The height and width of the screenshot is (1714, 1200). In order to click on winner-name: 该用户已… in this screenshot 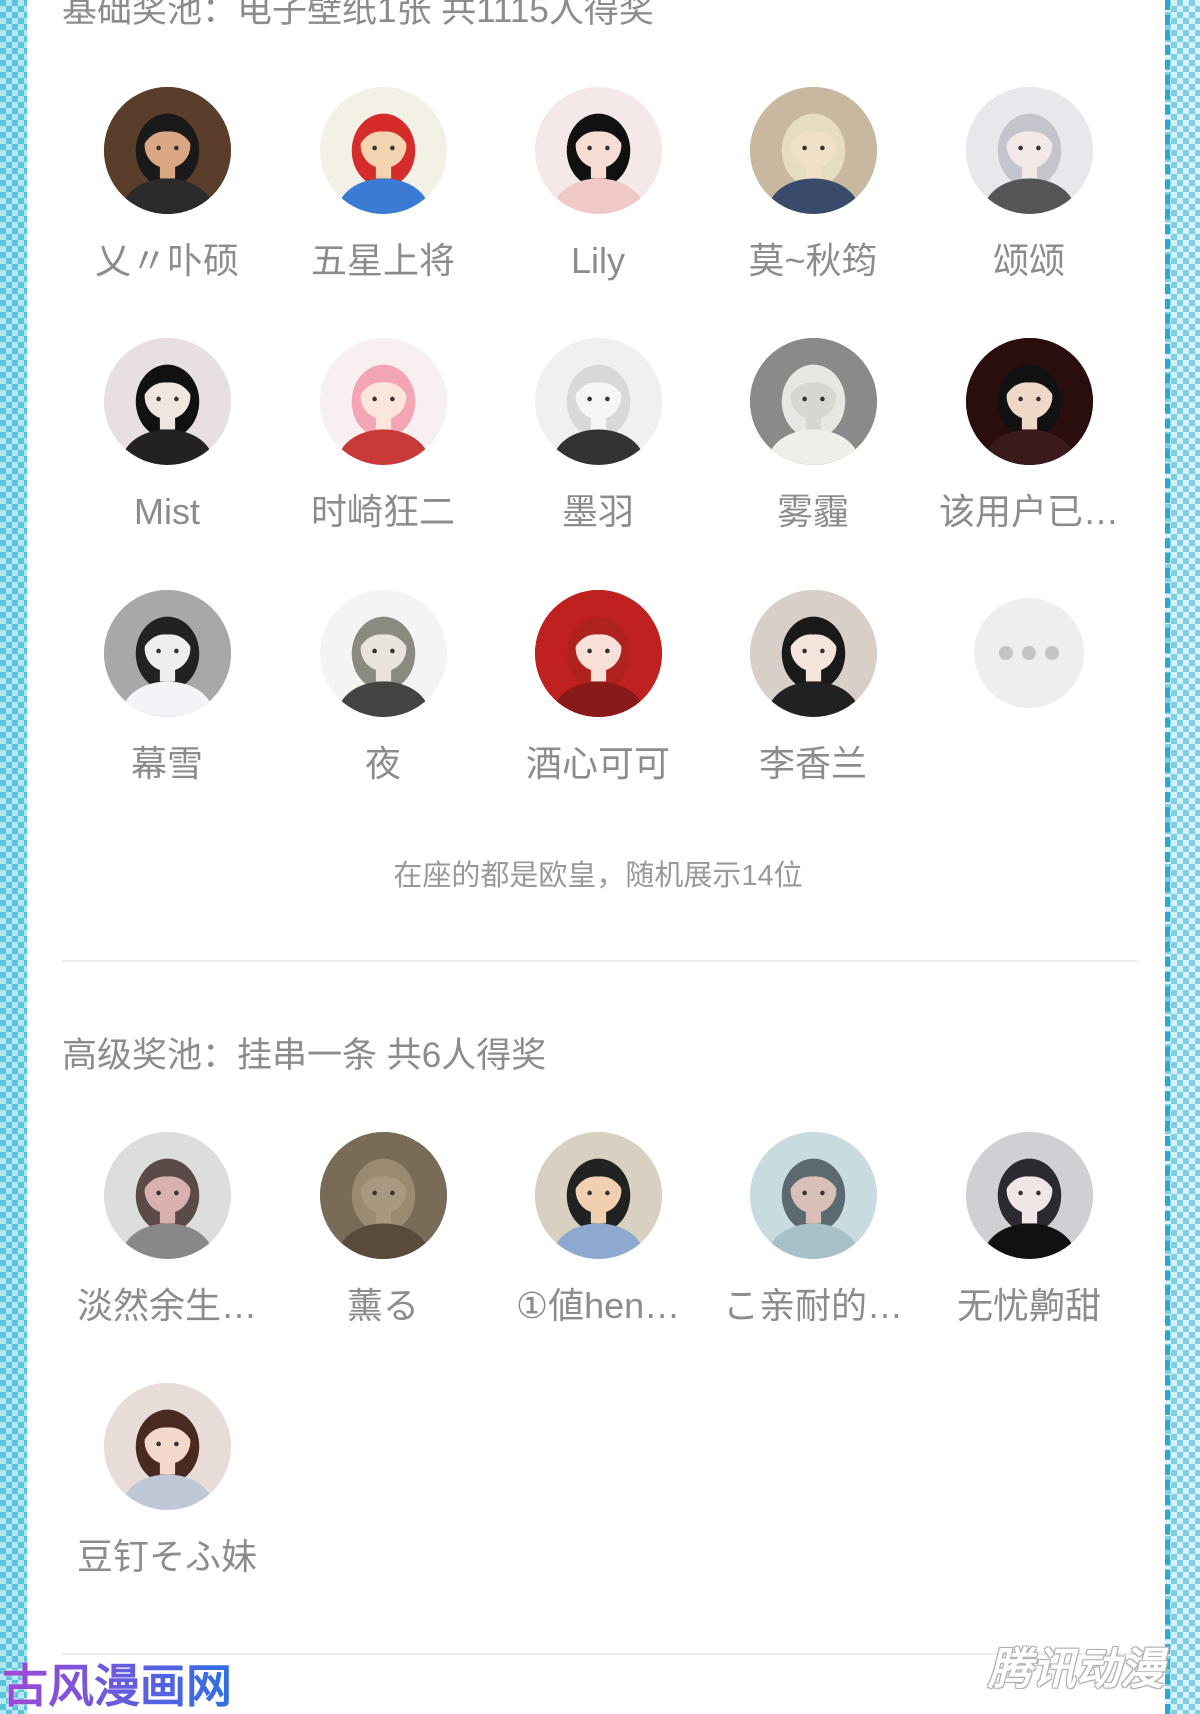, I will do `click(1028, 511)`.